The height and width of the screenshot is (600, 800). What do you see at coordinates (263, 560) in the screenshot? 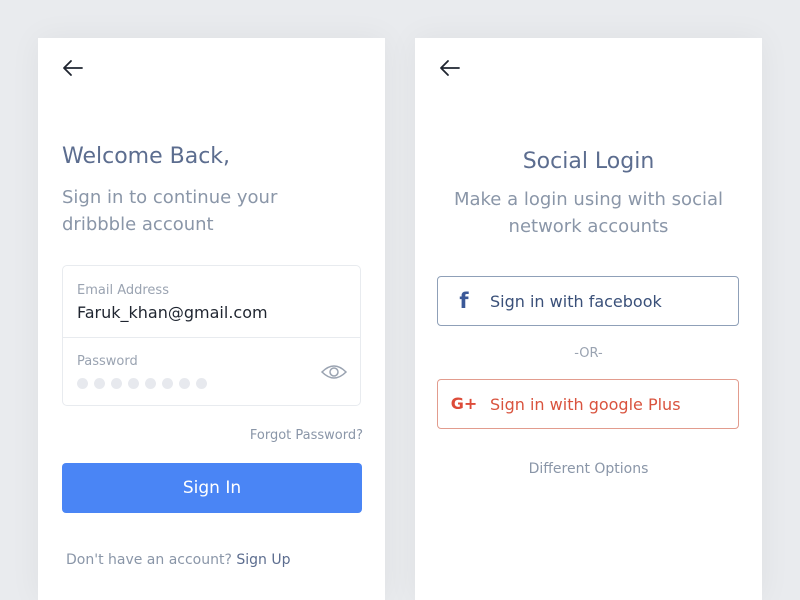
I see `sign-up-link: Sign Up` at bounding box center [263, 560].